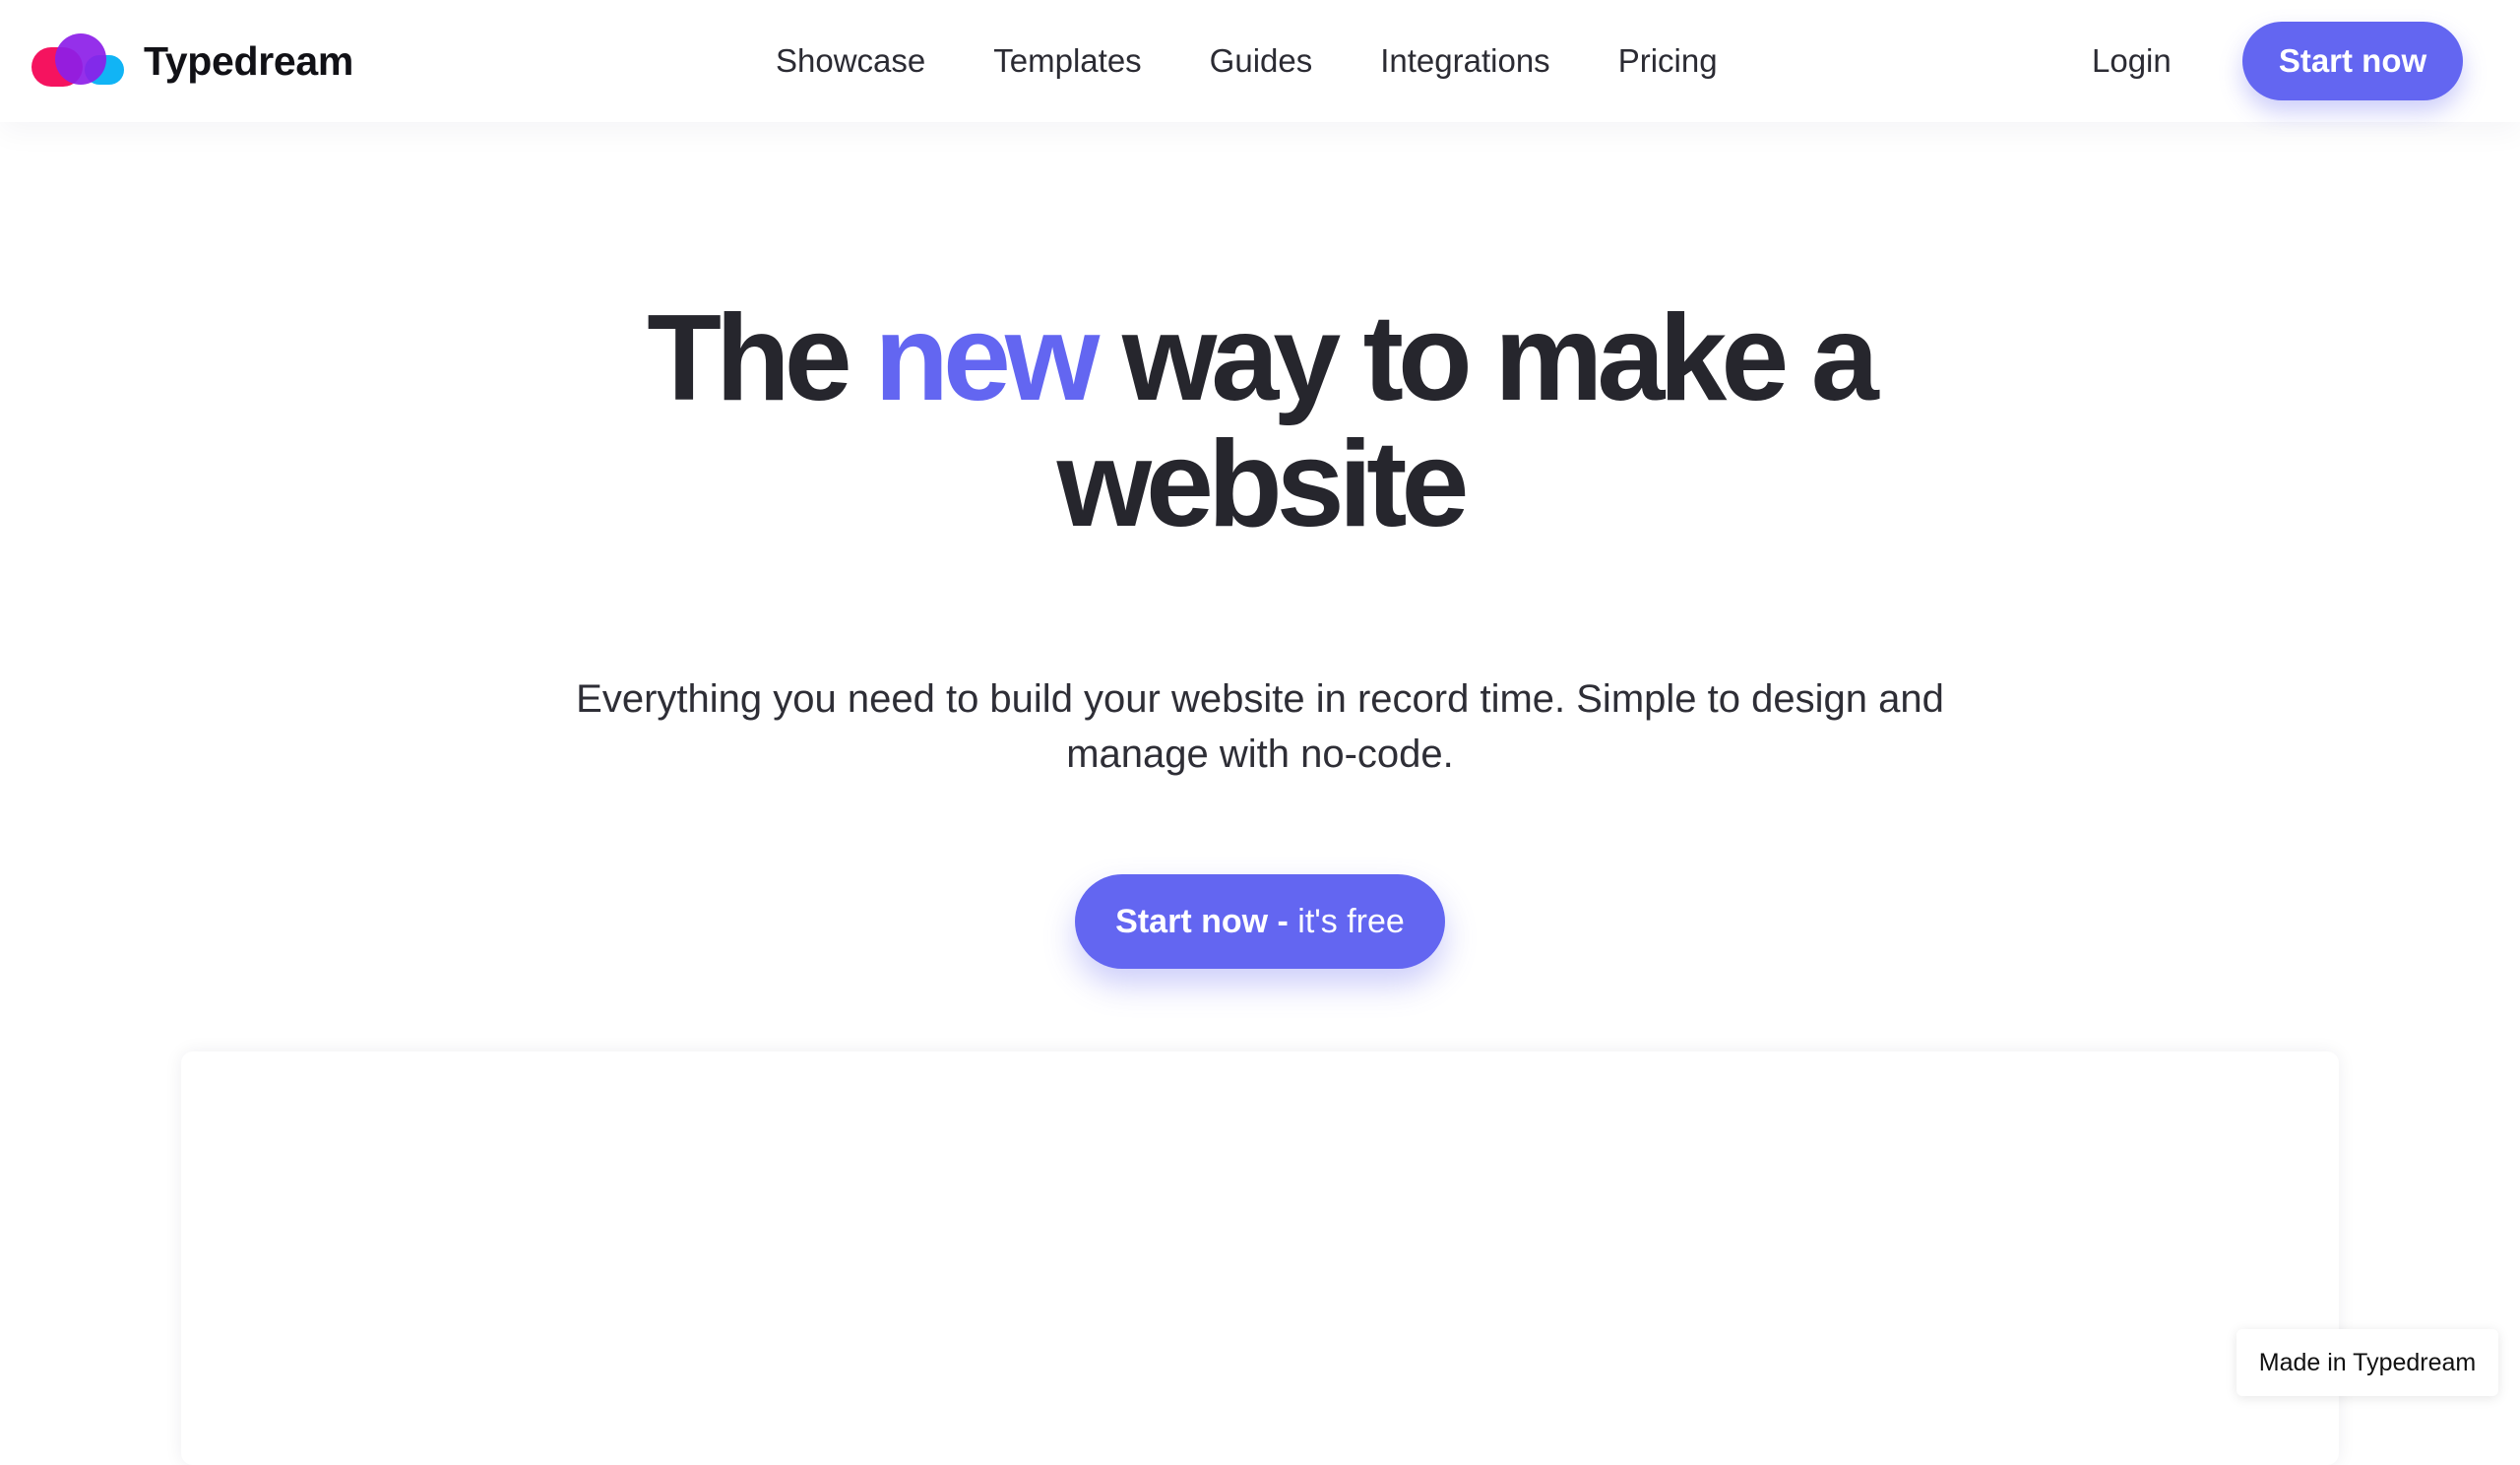 The image size is (2520, 1465). I want to click on typedream-logo-icon, so click(79, 62).